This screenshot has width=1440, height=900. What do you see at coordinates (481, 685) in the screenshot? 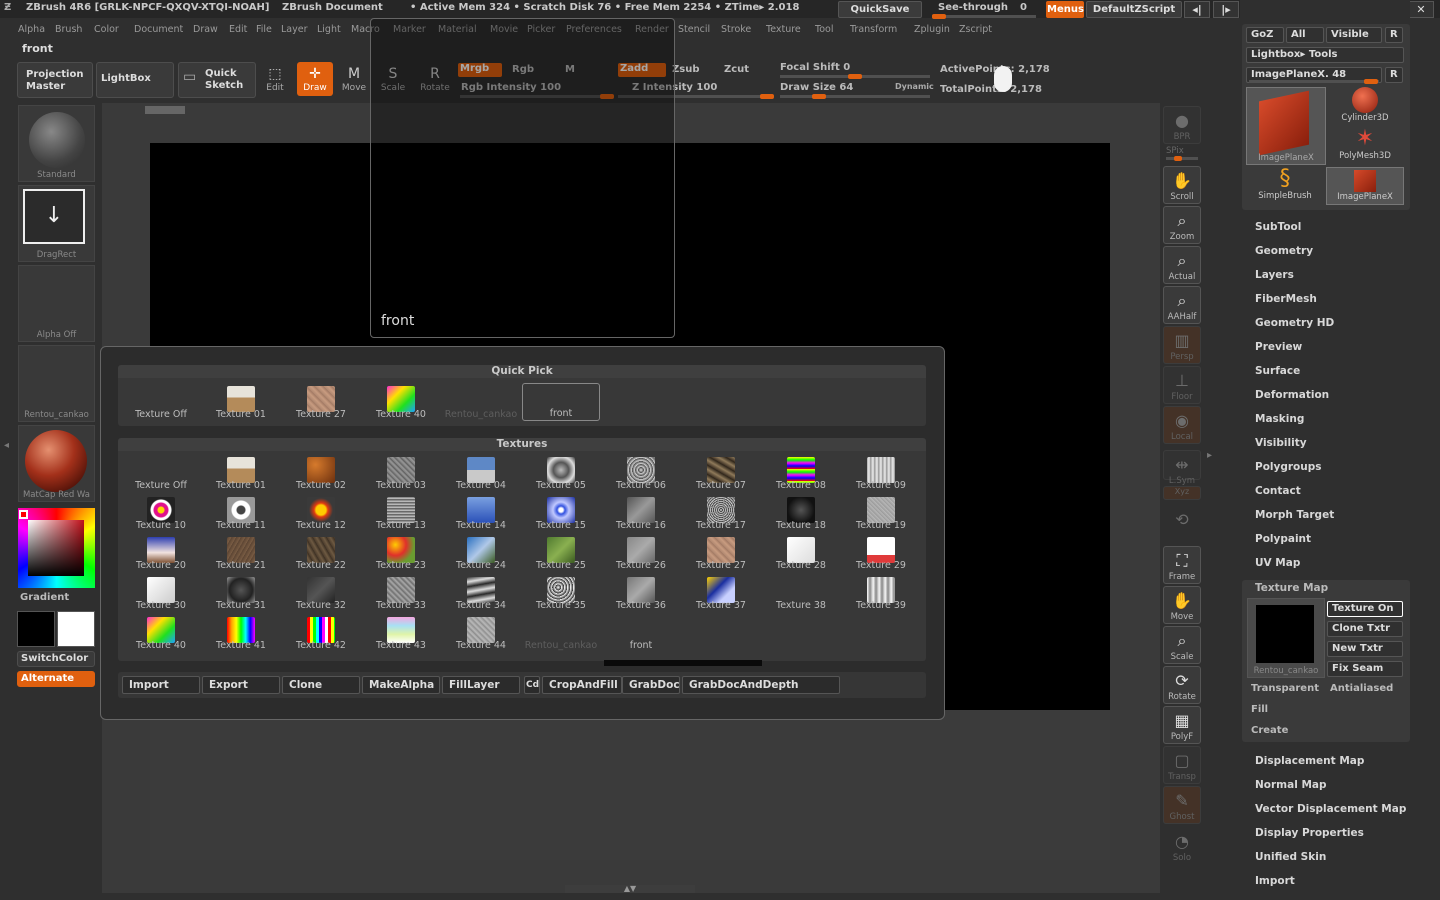
I see `fill-layer-button: FillLayer` at bounding box center [481, 685].